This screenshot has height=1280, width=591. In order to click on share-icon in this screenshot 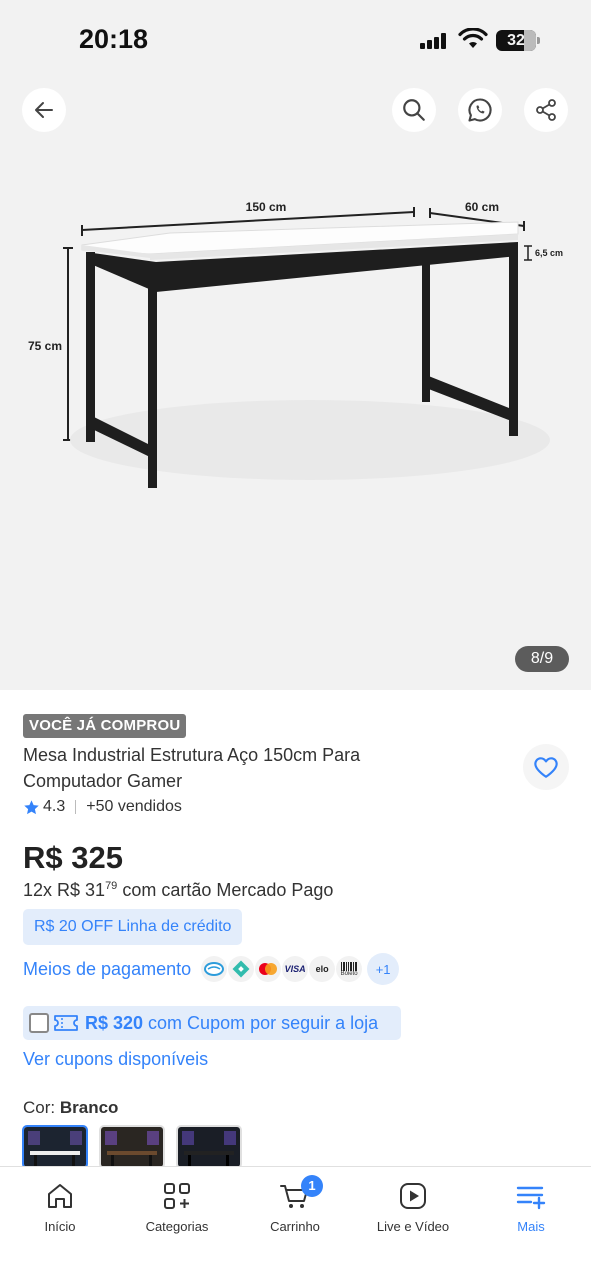, I will do `click(546, 110)`.